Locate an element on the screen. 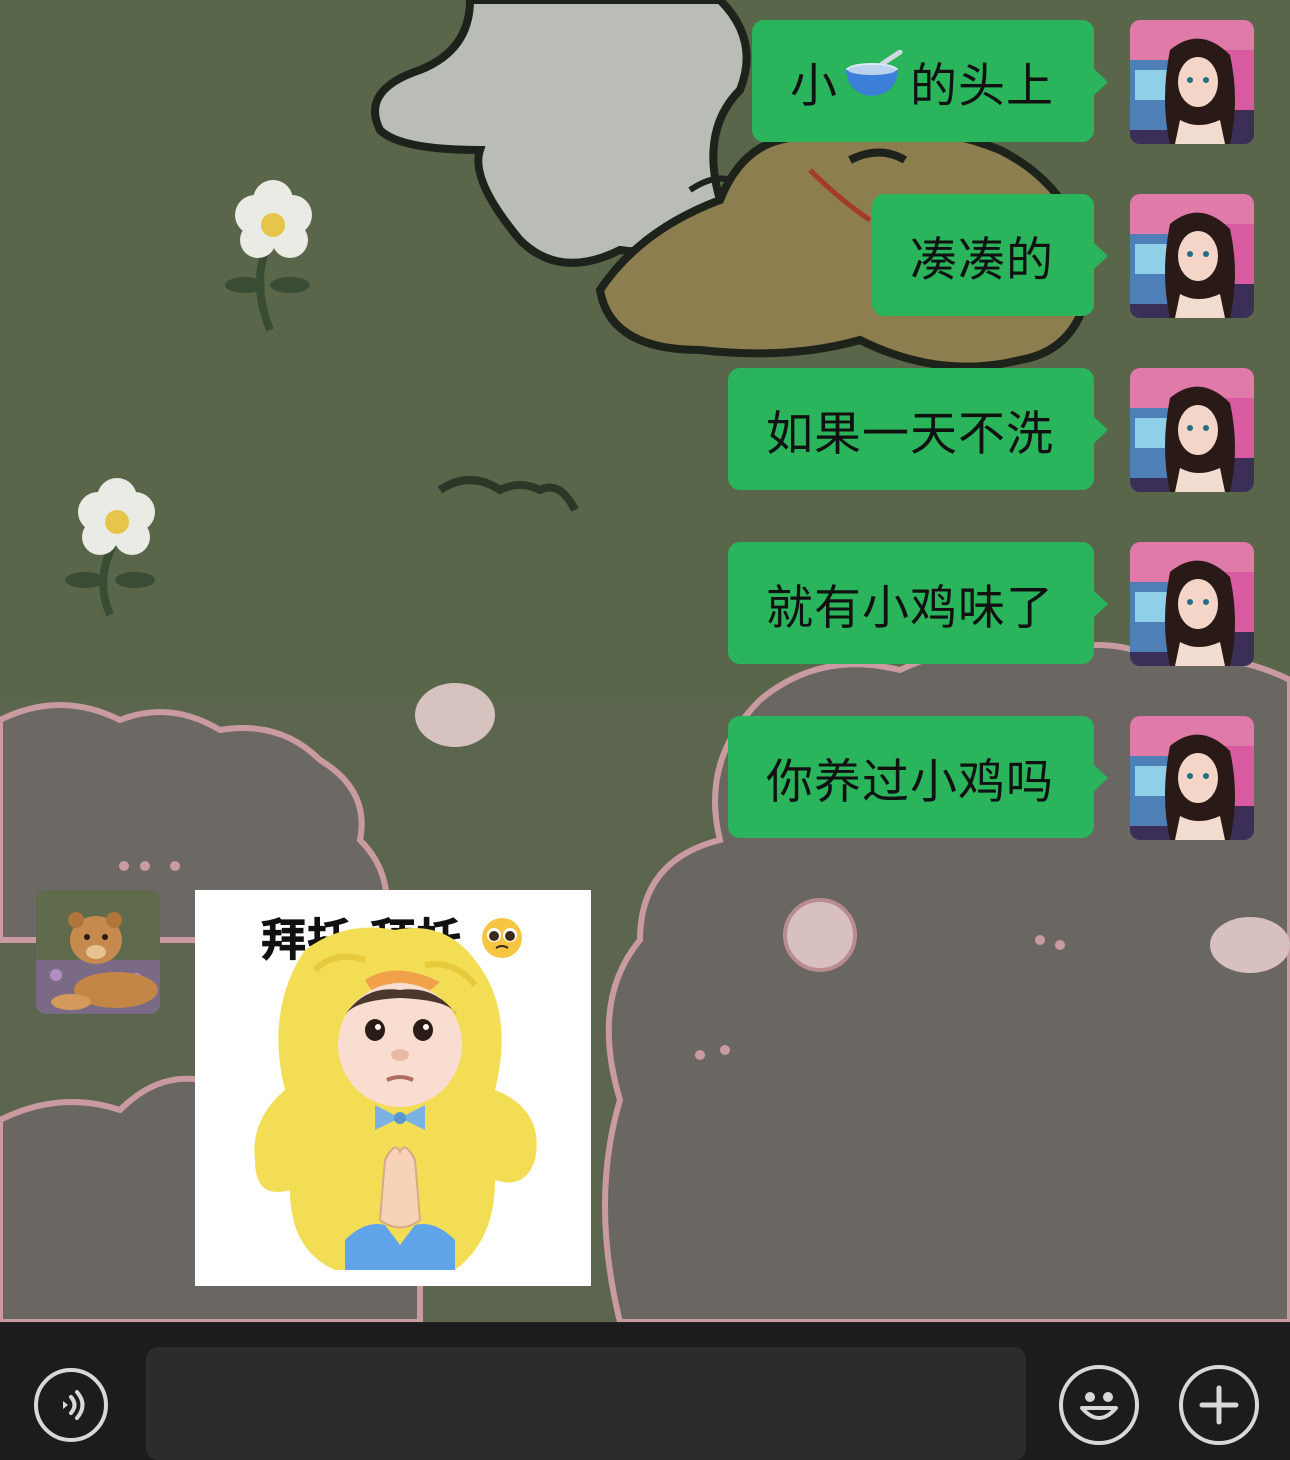  more-button is located at coordinates (1219, 1405).